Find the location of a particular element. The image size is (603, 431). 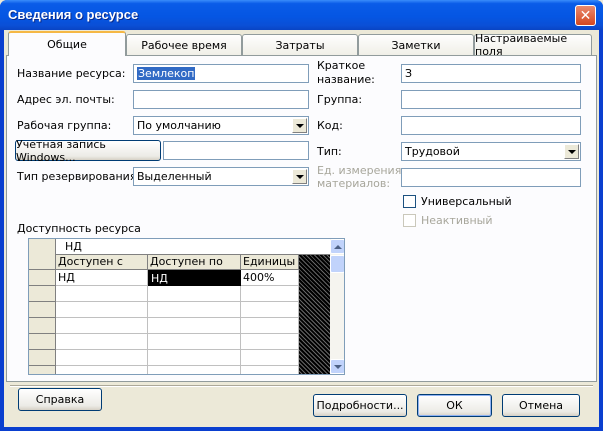

email-label: Адрес эл. почты: is located at coordinates (66, 99).